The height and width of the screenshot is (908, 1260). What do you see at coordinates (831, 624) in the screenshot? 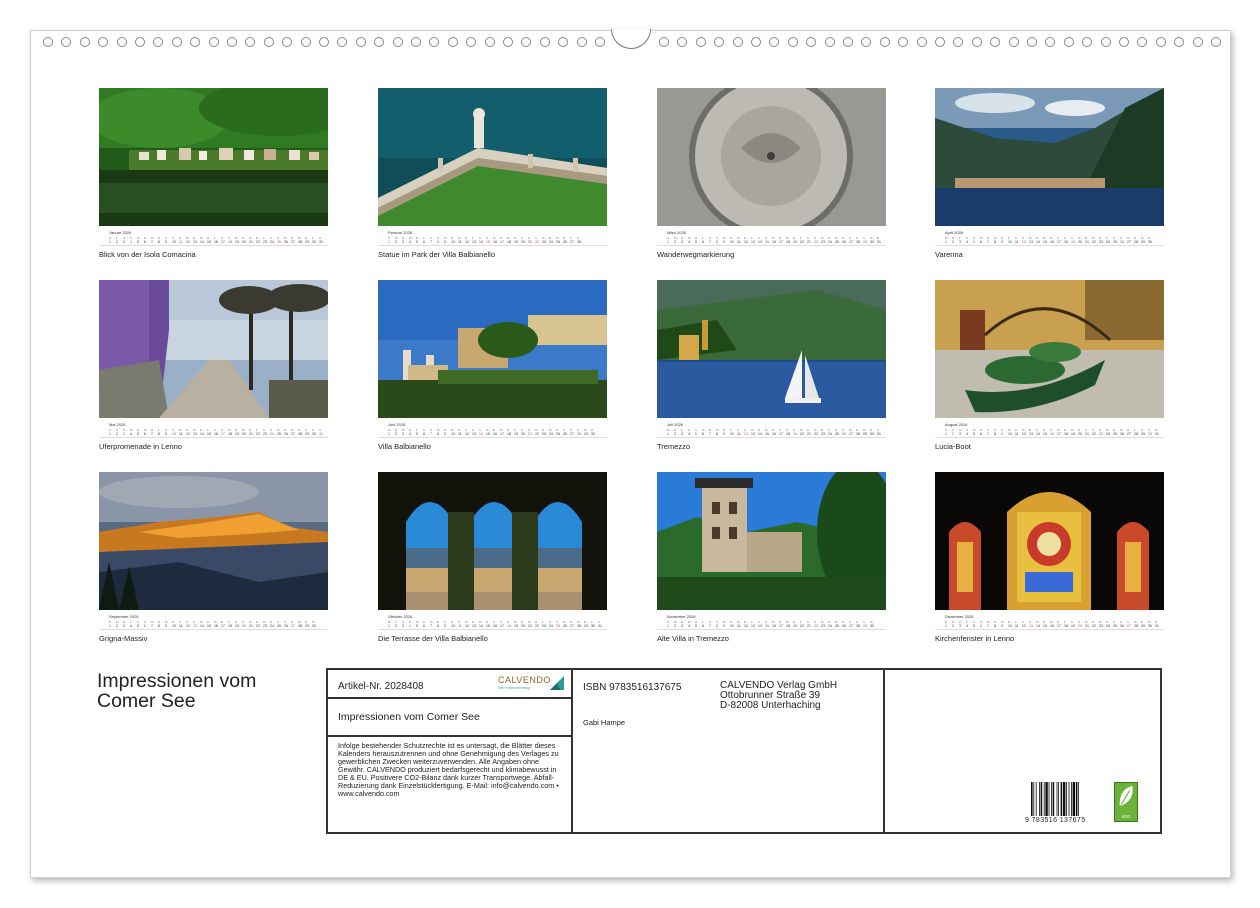
I see `day-cell: D 24` at bounding box center [831, 624].